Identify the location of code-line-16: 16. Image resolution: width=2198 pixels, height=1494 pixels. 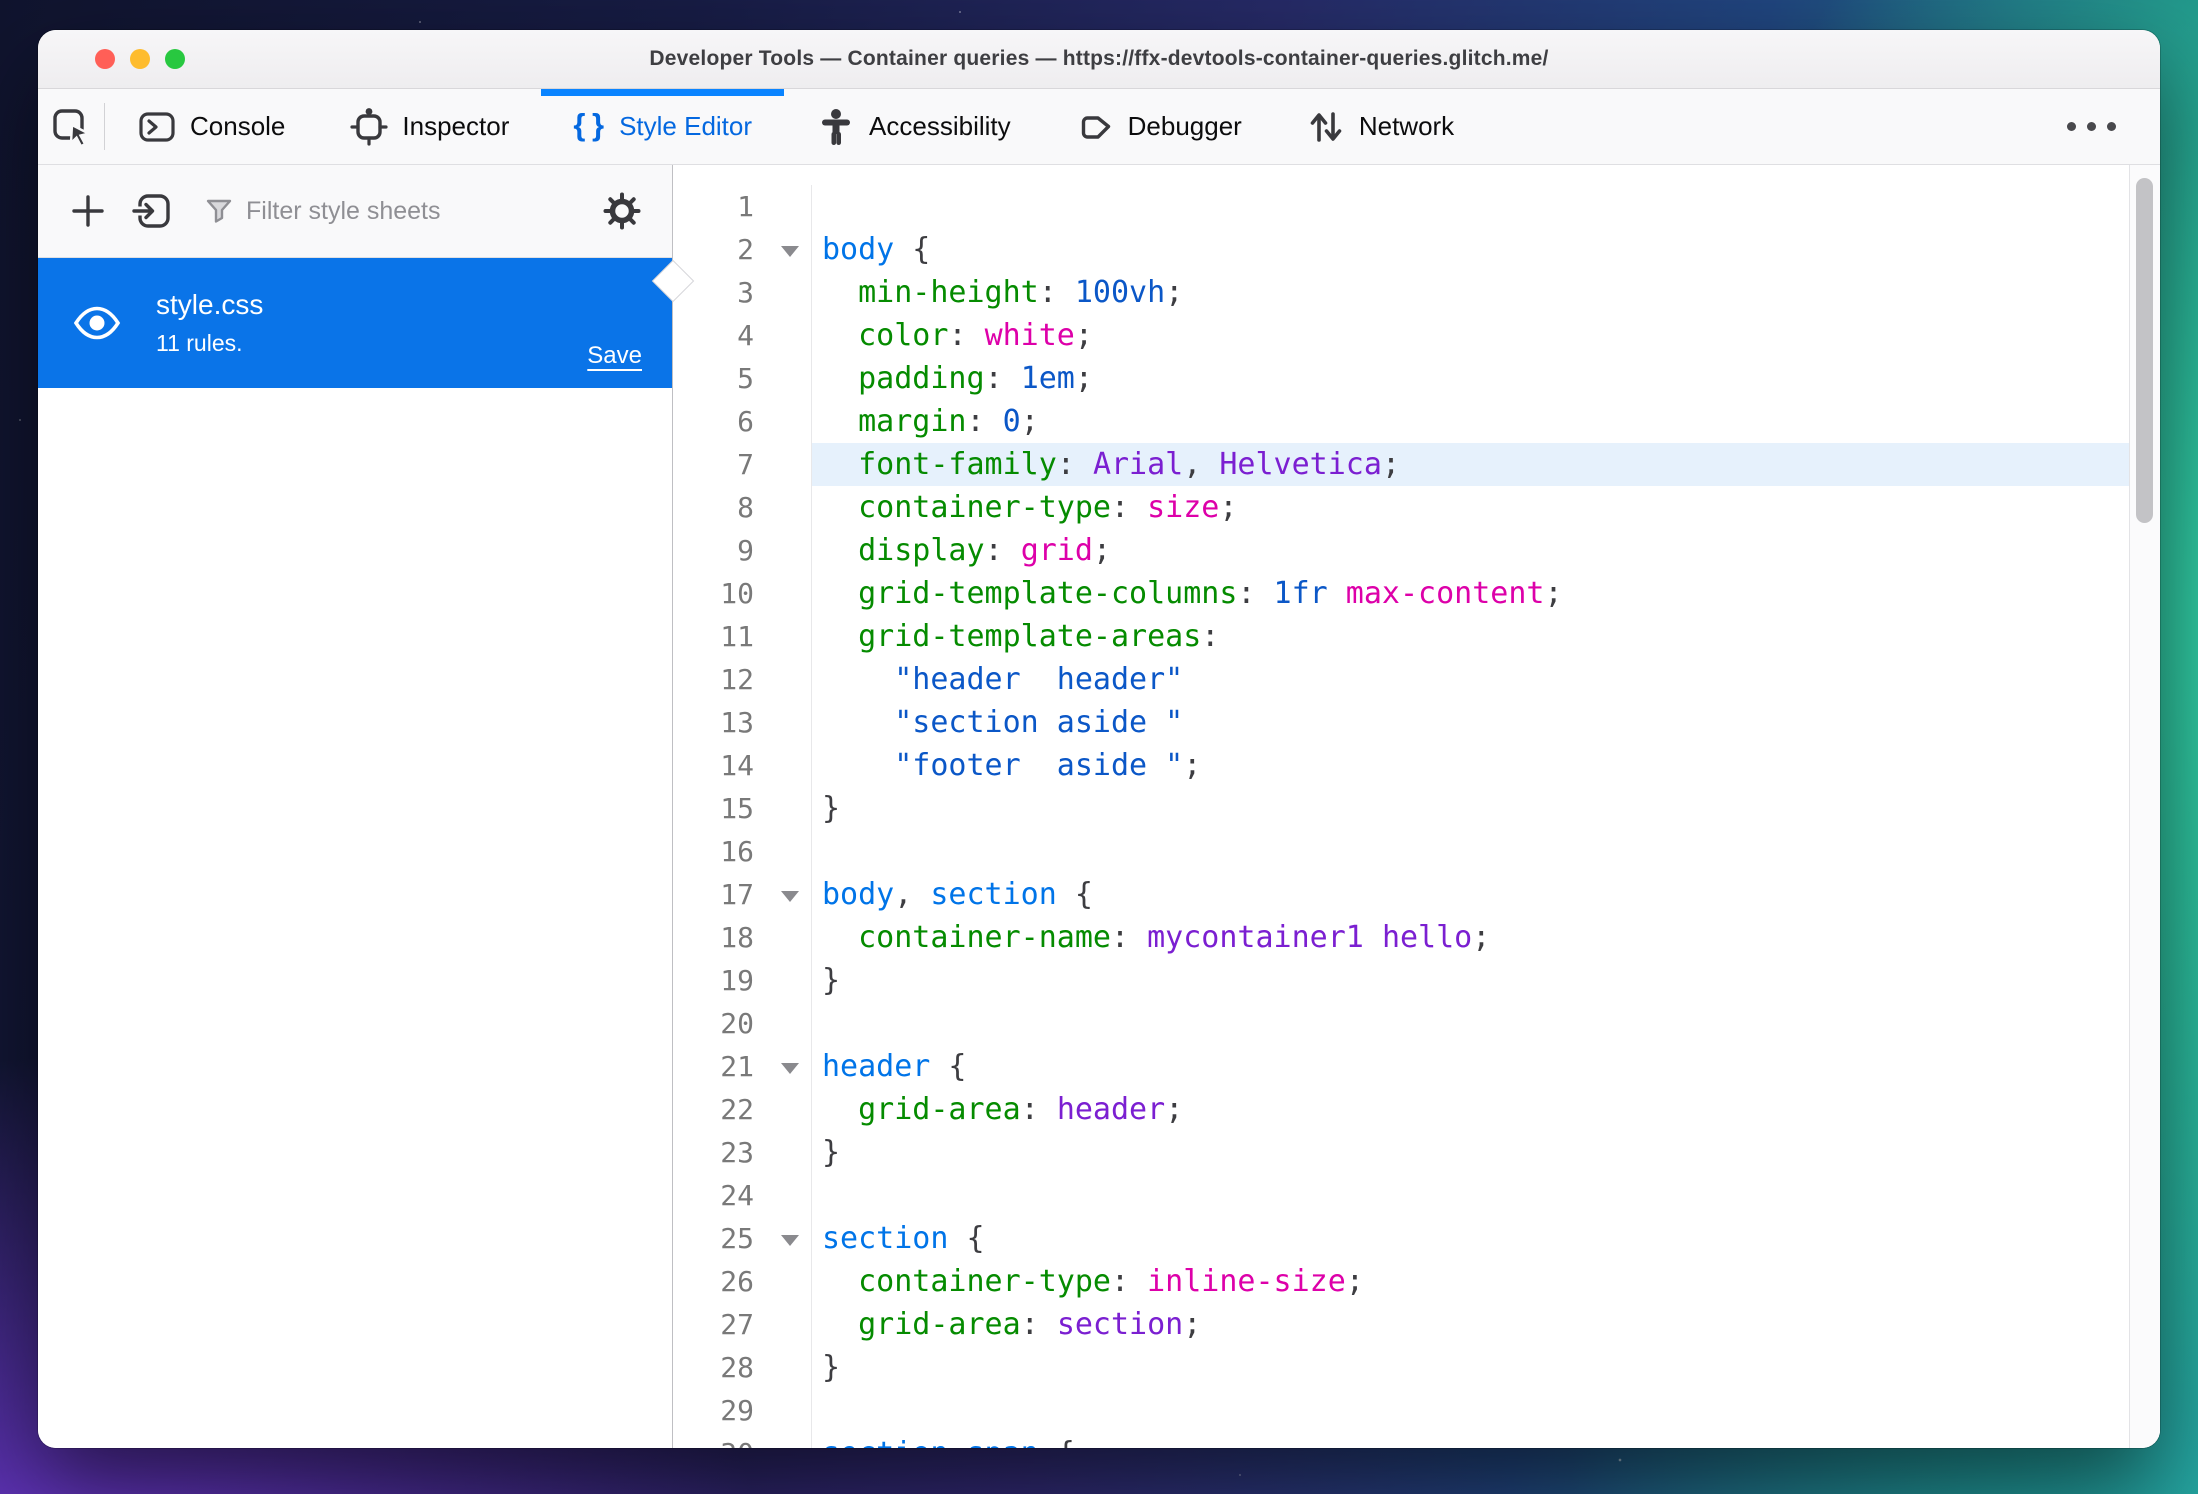
(1401, 851).